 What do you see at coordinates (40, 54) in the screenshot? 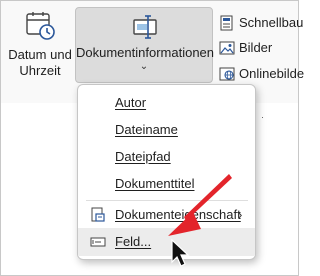
I see `datum-label-line1: Datum und` at bounding box center [40, 54].